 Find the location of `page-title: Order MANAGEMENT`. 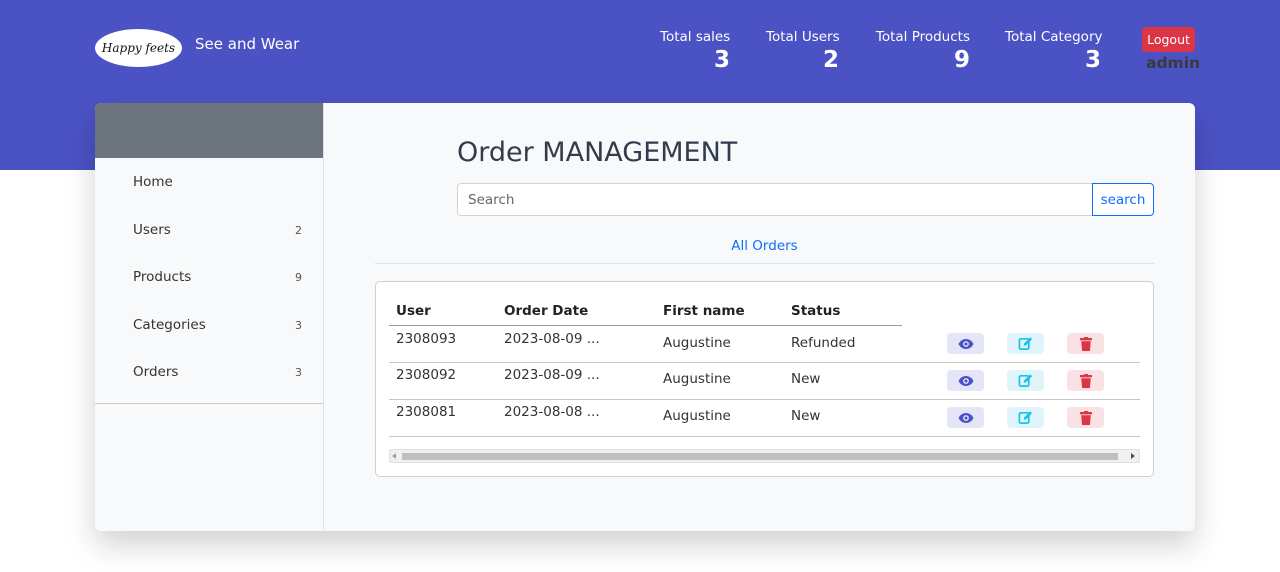

page-title: Order MANAGEMENT is located at coordinates (597, 152).